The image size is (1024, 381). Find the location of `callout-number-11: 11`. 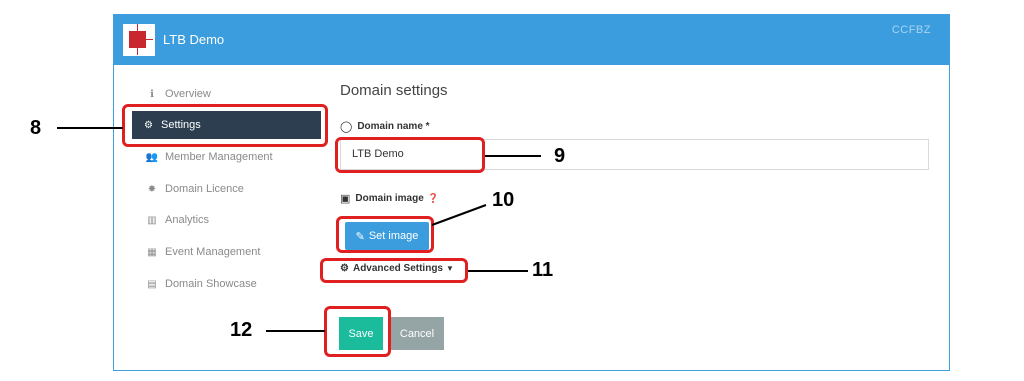

callout-number-11: 11 is located at coordinates (543, 270).